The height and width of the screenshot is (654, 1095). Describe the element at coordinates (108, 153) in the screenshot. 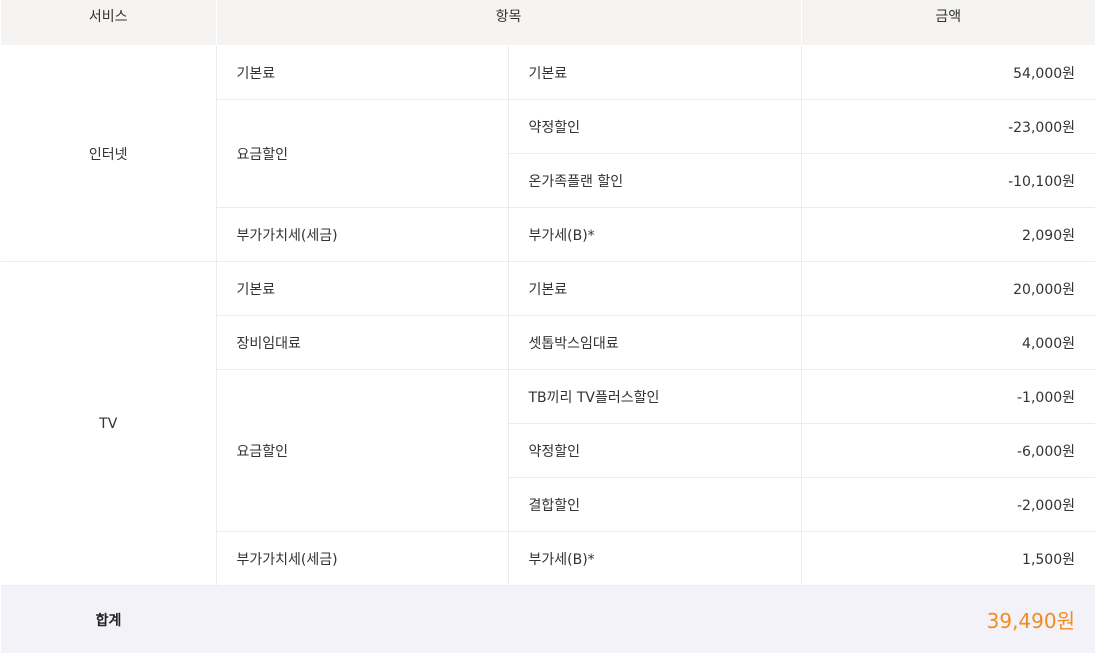

I see `service-internet: 인터넷` at that location.